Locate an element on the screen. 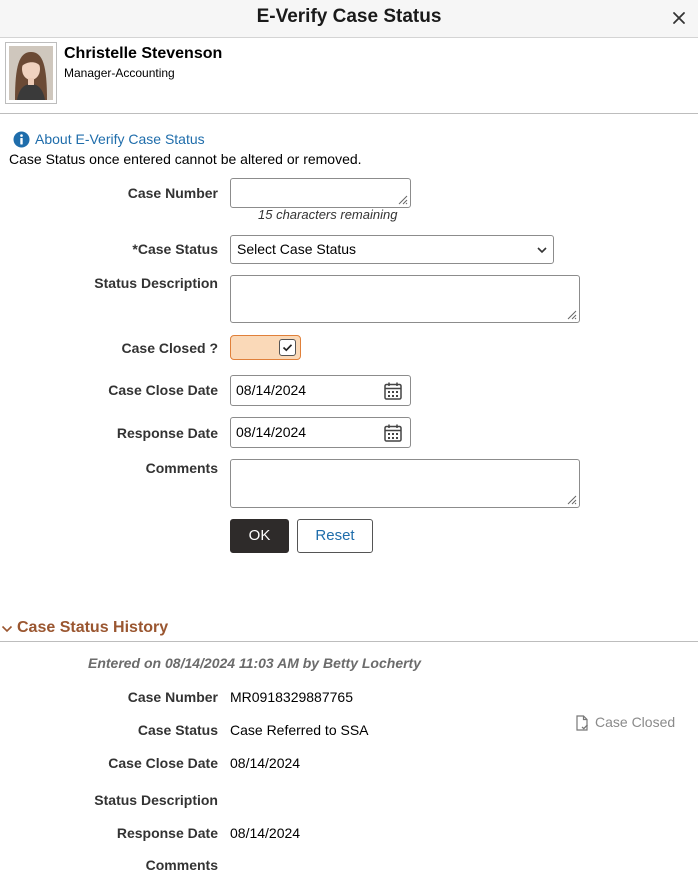 The width and height of the screenshot is (698, 886). case-close-date-input: 08/14/2024 is located at coordinates (320, 390).